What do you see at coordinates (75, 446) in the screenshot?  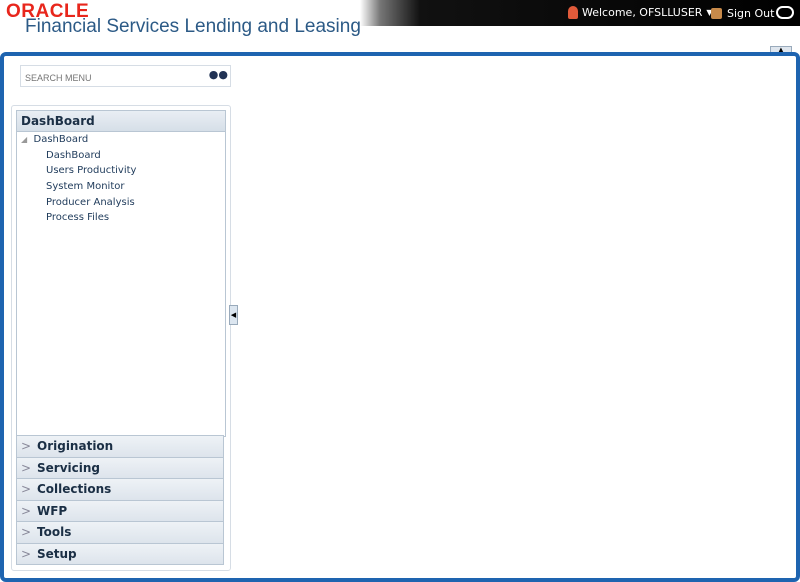 I see `accordion-label: Origination` at bounding box center [75, 446].